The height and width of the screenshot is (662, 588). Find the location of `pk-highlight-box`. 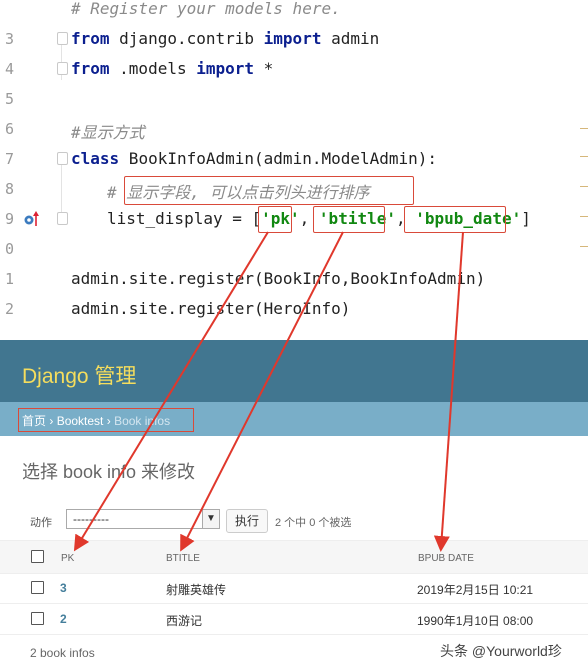

pk-highlight-box is located at coordinates (275, 219).